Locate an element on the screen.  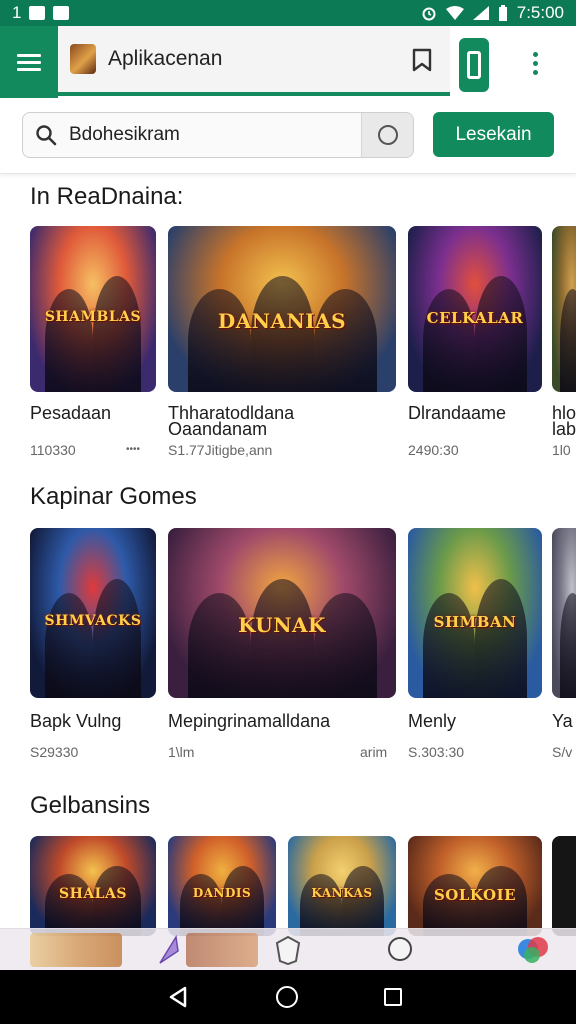
shortcut-shield-icon is located at coordinates (288, 950).